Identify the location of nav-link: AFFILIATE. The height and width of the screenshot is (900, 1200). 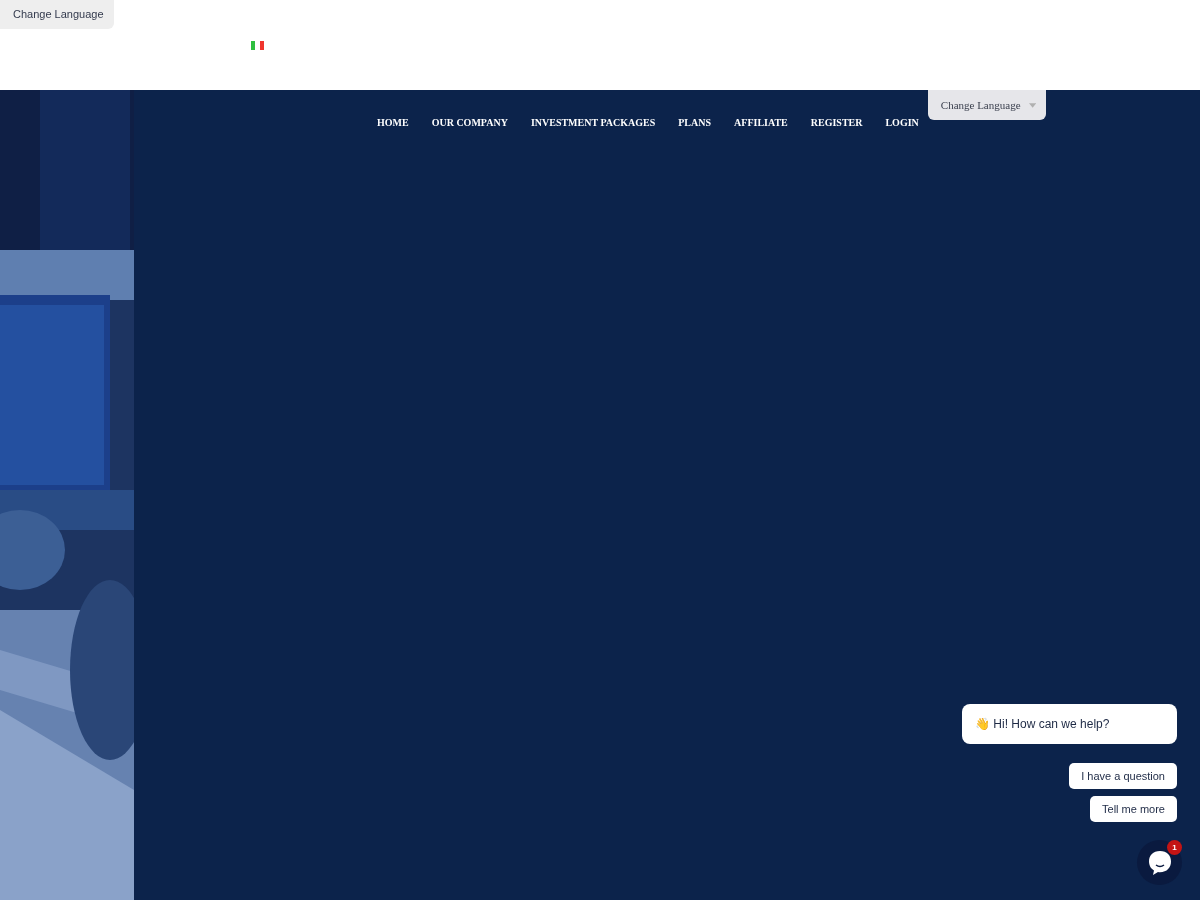
(761, 122).